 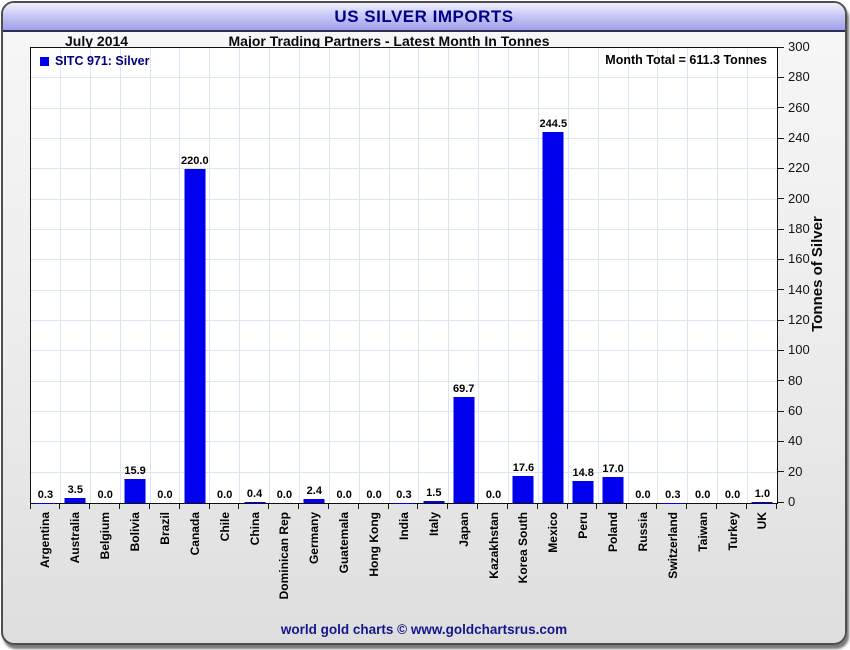 What do you see at coordinates (285, 323) in the screenshot?
I see `bar-column: 0.0 Dominican Rep` at bounding box center [285, 323].